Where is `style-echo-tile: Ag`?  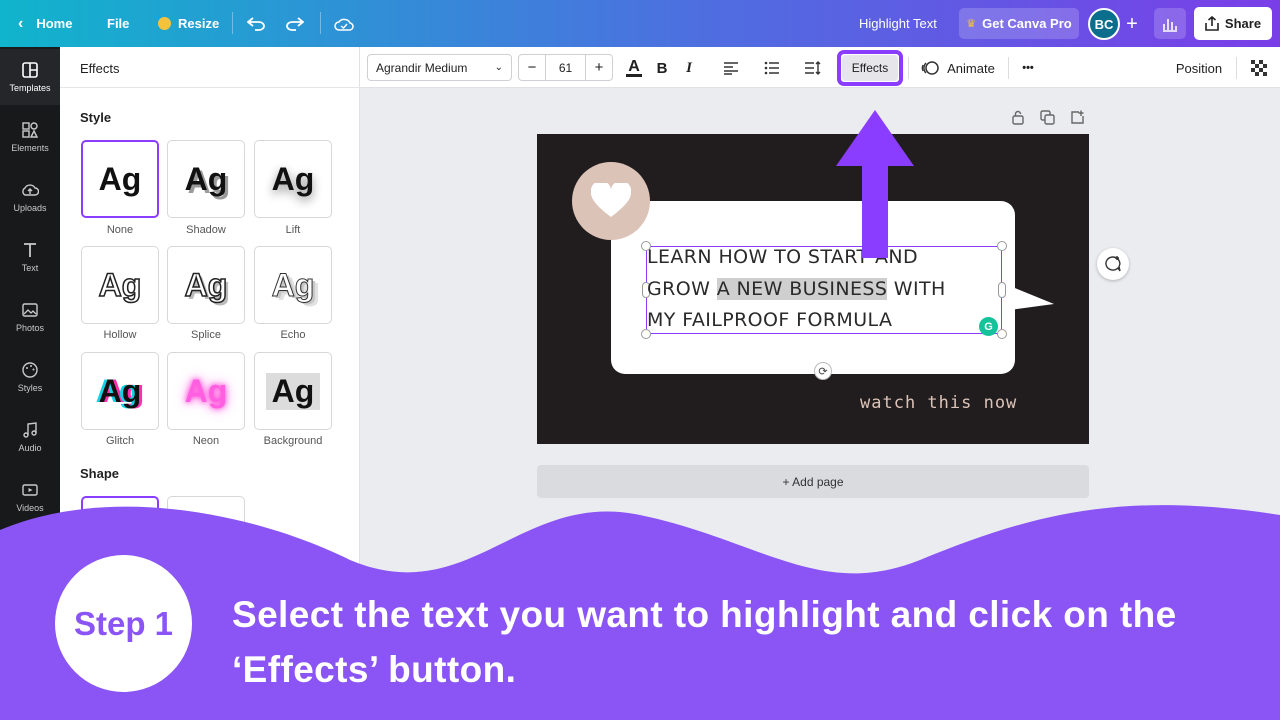
style-echo-tile: Ag is located at coordinates (293, 285).